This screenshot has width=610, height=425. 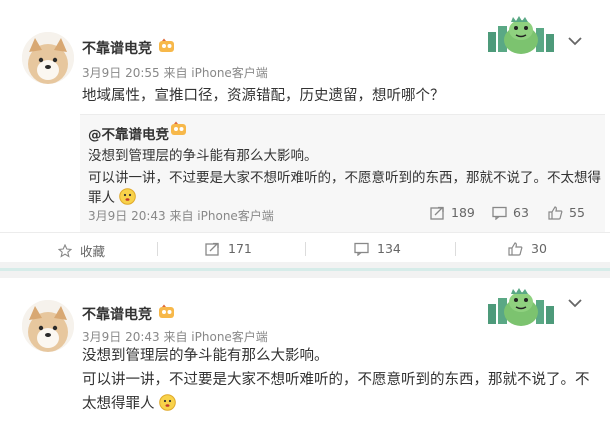 I want to click on post-separator, so click(x=305, y=270).